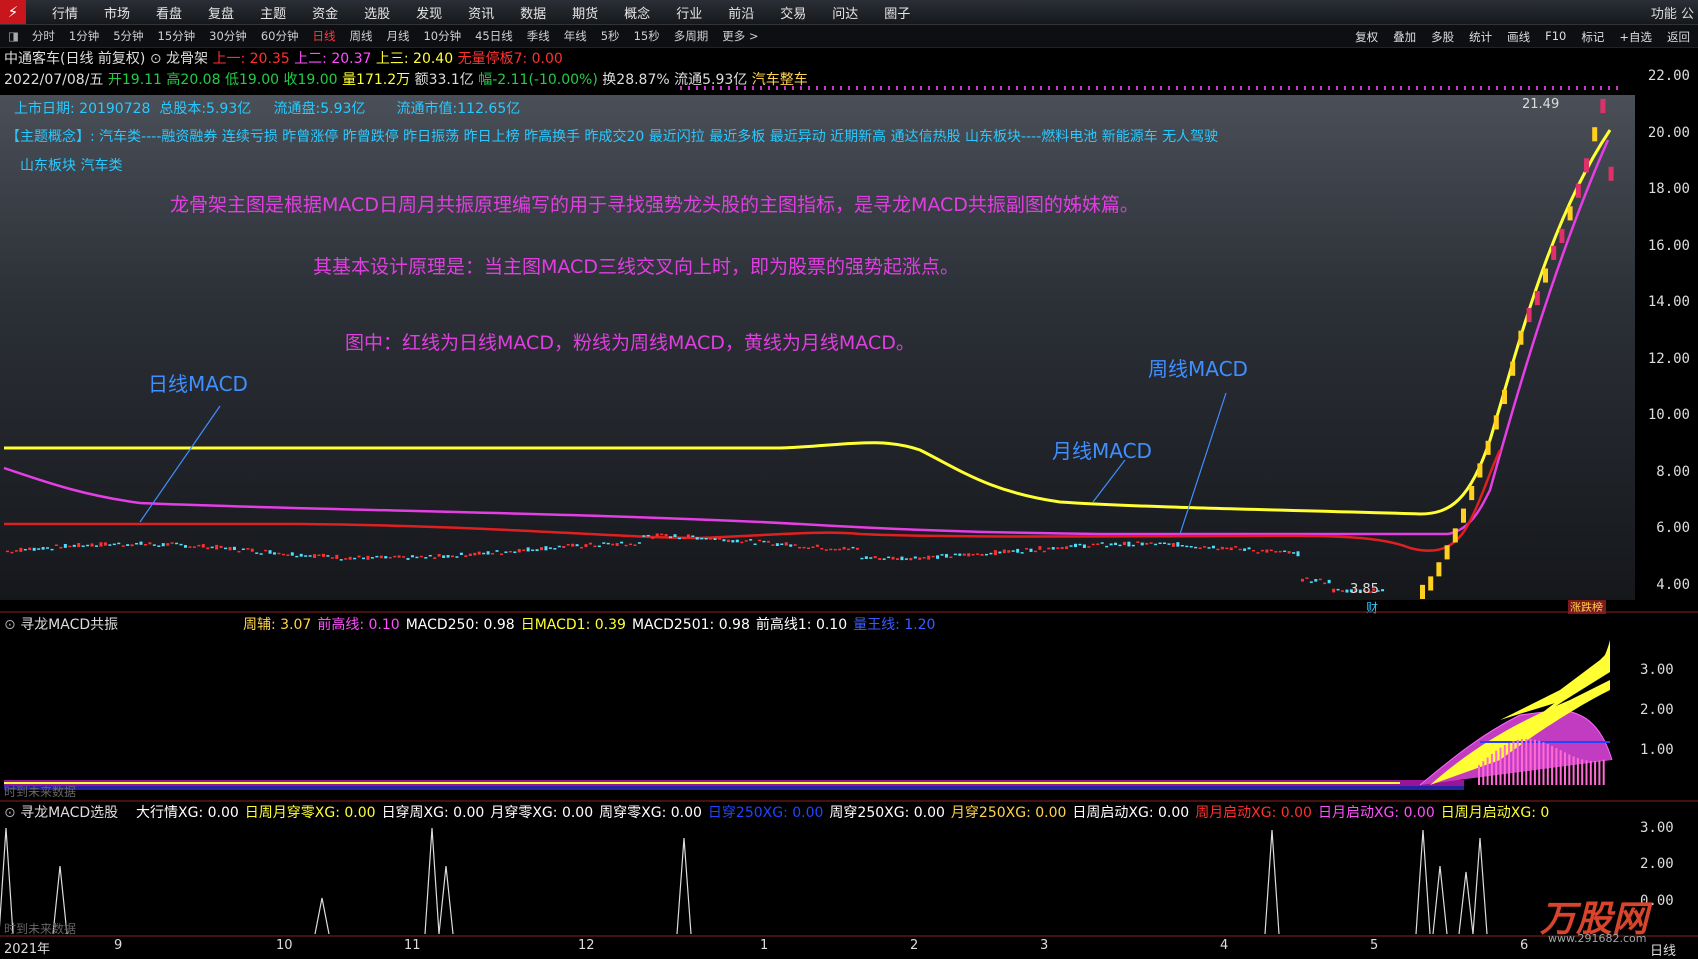 Image resolution: width=1698 pixels, height=959 pixels. Describe the element at coordinates (280, 36) in the screenshot. I see `period-5: 60分钟` at that location.